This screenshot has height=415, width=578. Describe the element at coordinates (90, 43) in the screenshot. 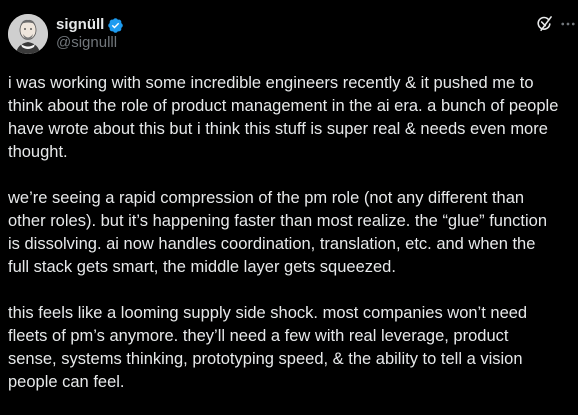

I see `handle: @signulll` at that location.